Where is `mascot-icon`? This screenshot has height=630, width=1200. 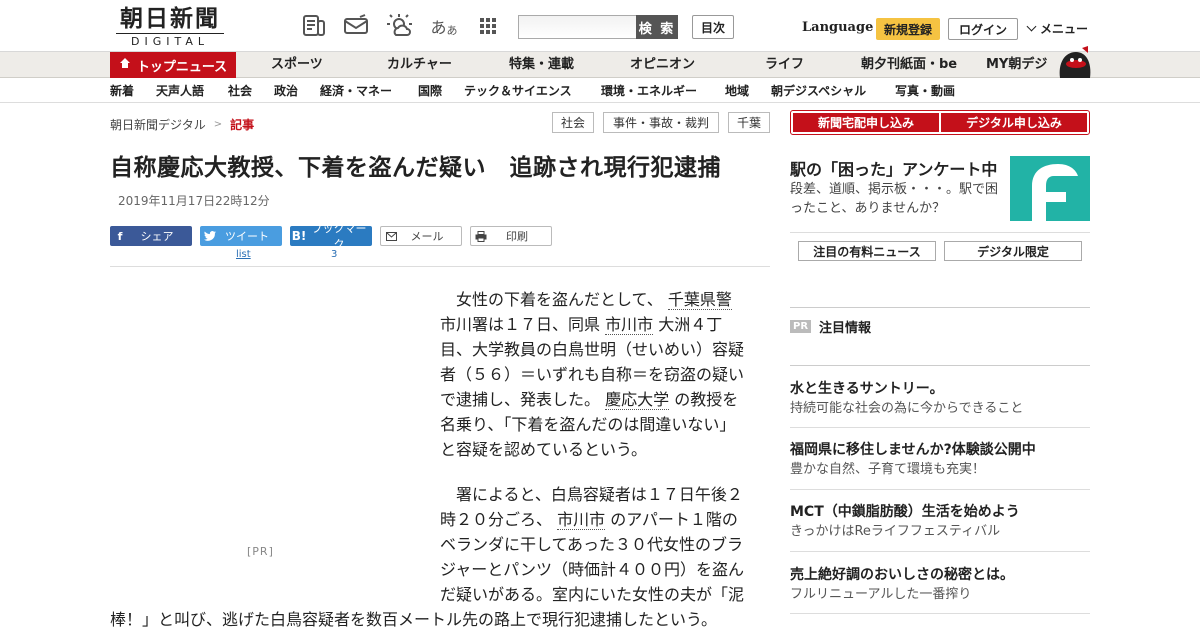
mascot-icon is located at coordinates (1074, 61).